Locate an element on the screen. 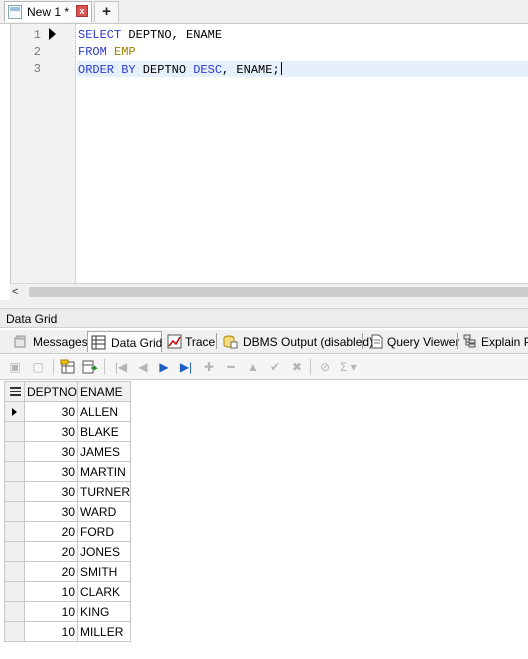  table-row: 30 BLAKE is located at coordinates (68, 431).